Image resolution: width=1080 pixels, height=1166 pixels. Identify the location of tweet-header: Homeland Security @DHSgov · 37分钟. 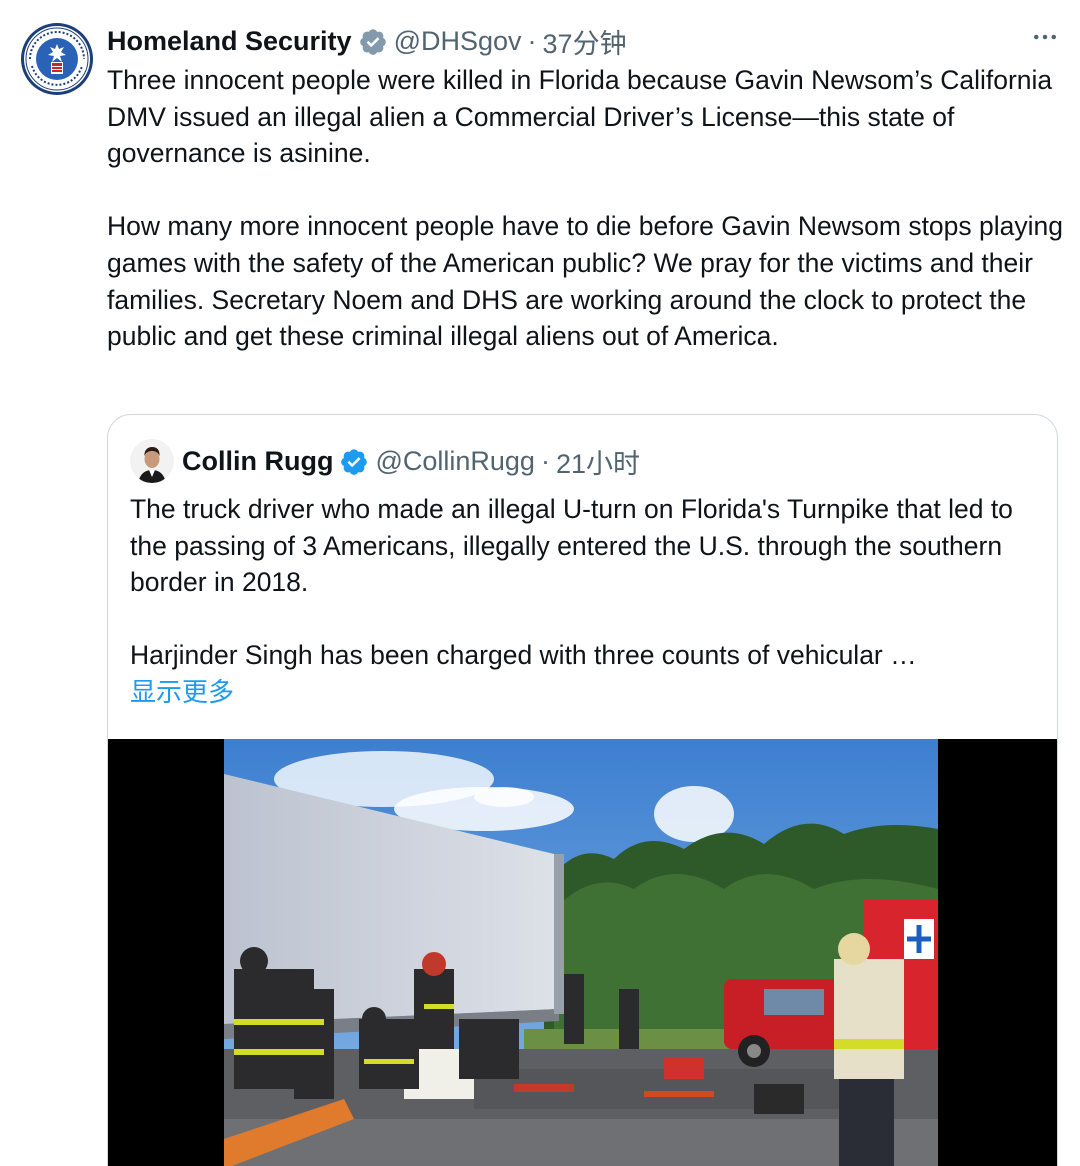
(583, 41).